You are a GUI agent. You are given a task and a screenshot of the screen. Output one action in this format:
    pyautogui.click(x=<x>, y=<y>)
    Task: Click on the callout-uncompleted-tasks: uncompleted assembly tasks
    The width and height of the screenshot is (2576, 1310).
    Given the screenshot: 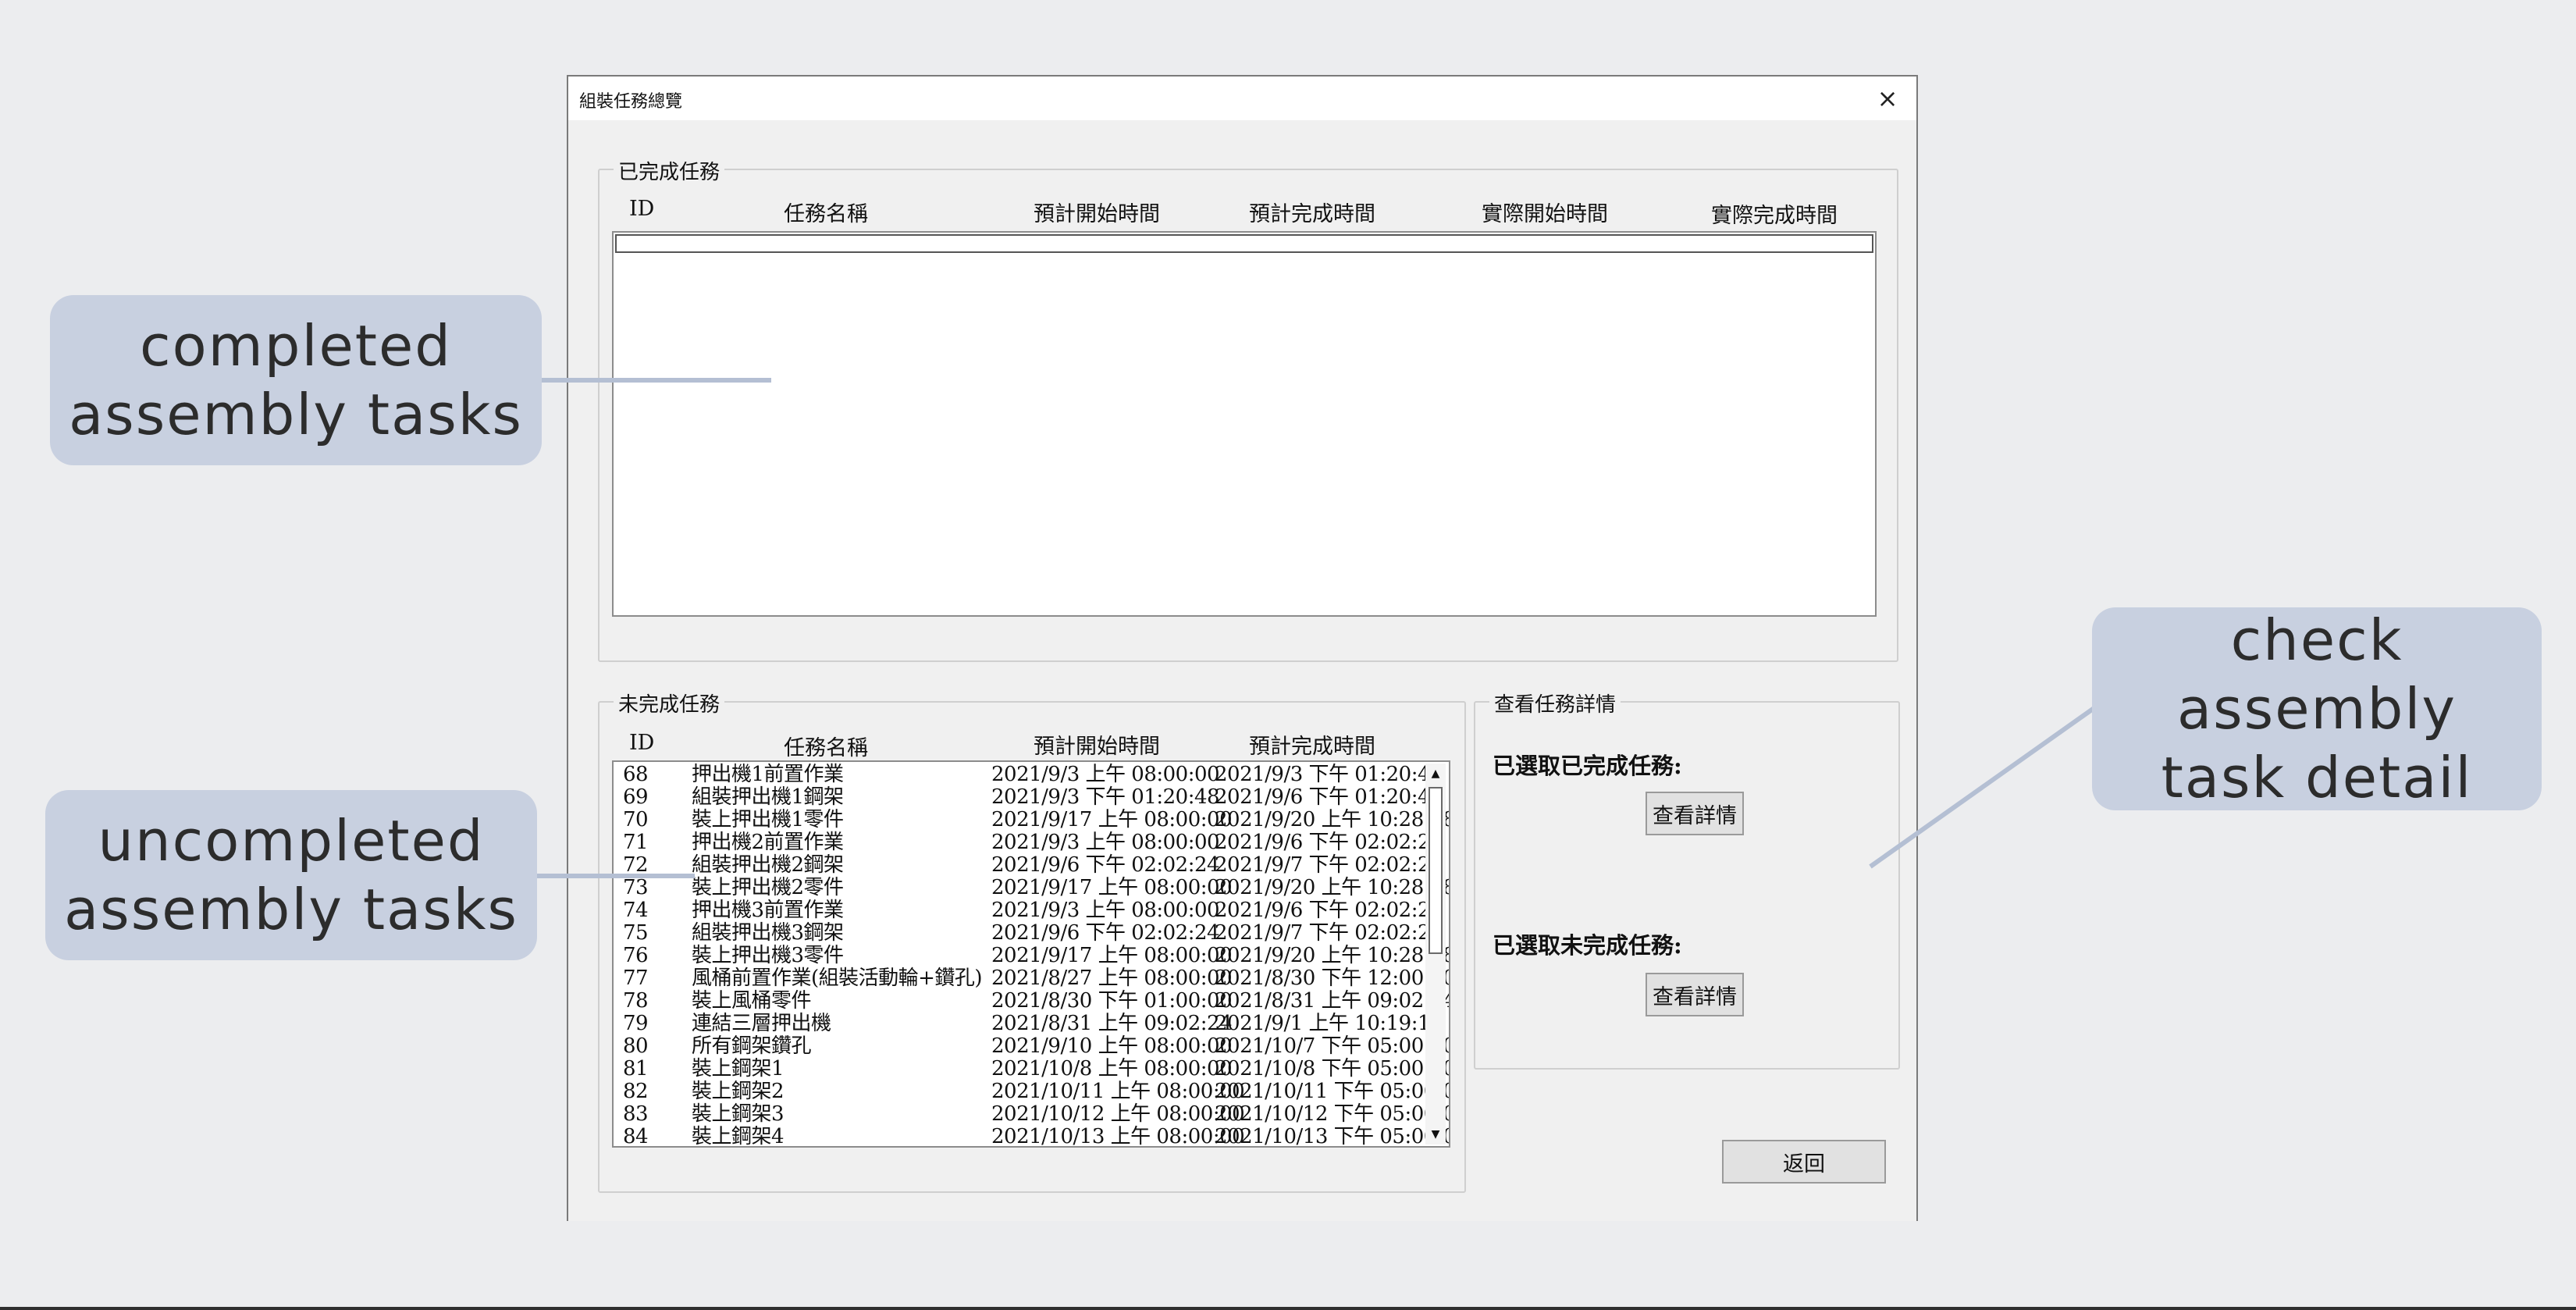 What is the action you would take?
    pyautogui.click(x=291, y=875)
    